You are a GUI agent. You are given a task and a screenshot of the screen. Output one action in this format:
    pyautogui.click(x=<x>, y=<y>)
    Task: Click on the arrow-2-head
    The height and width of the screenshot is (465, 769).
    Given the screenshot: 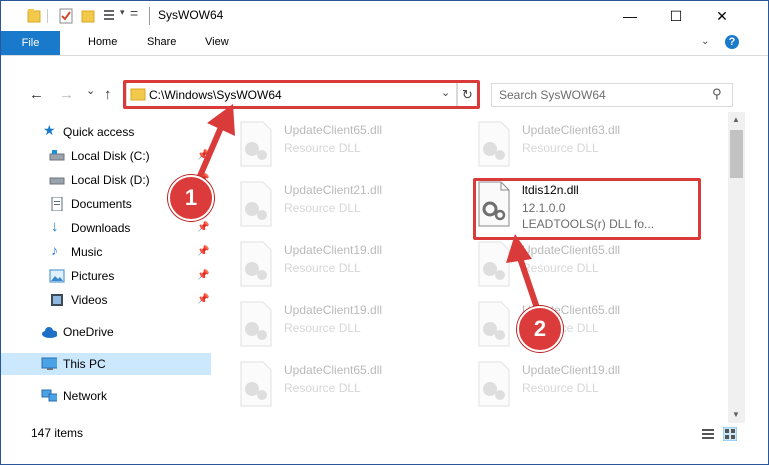 What is the action you would take?
    pyautogui.click(x=519, y=248)
    